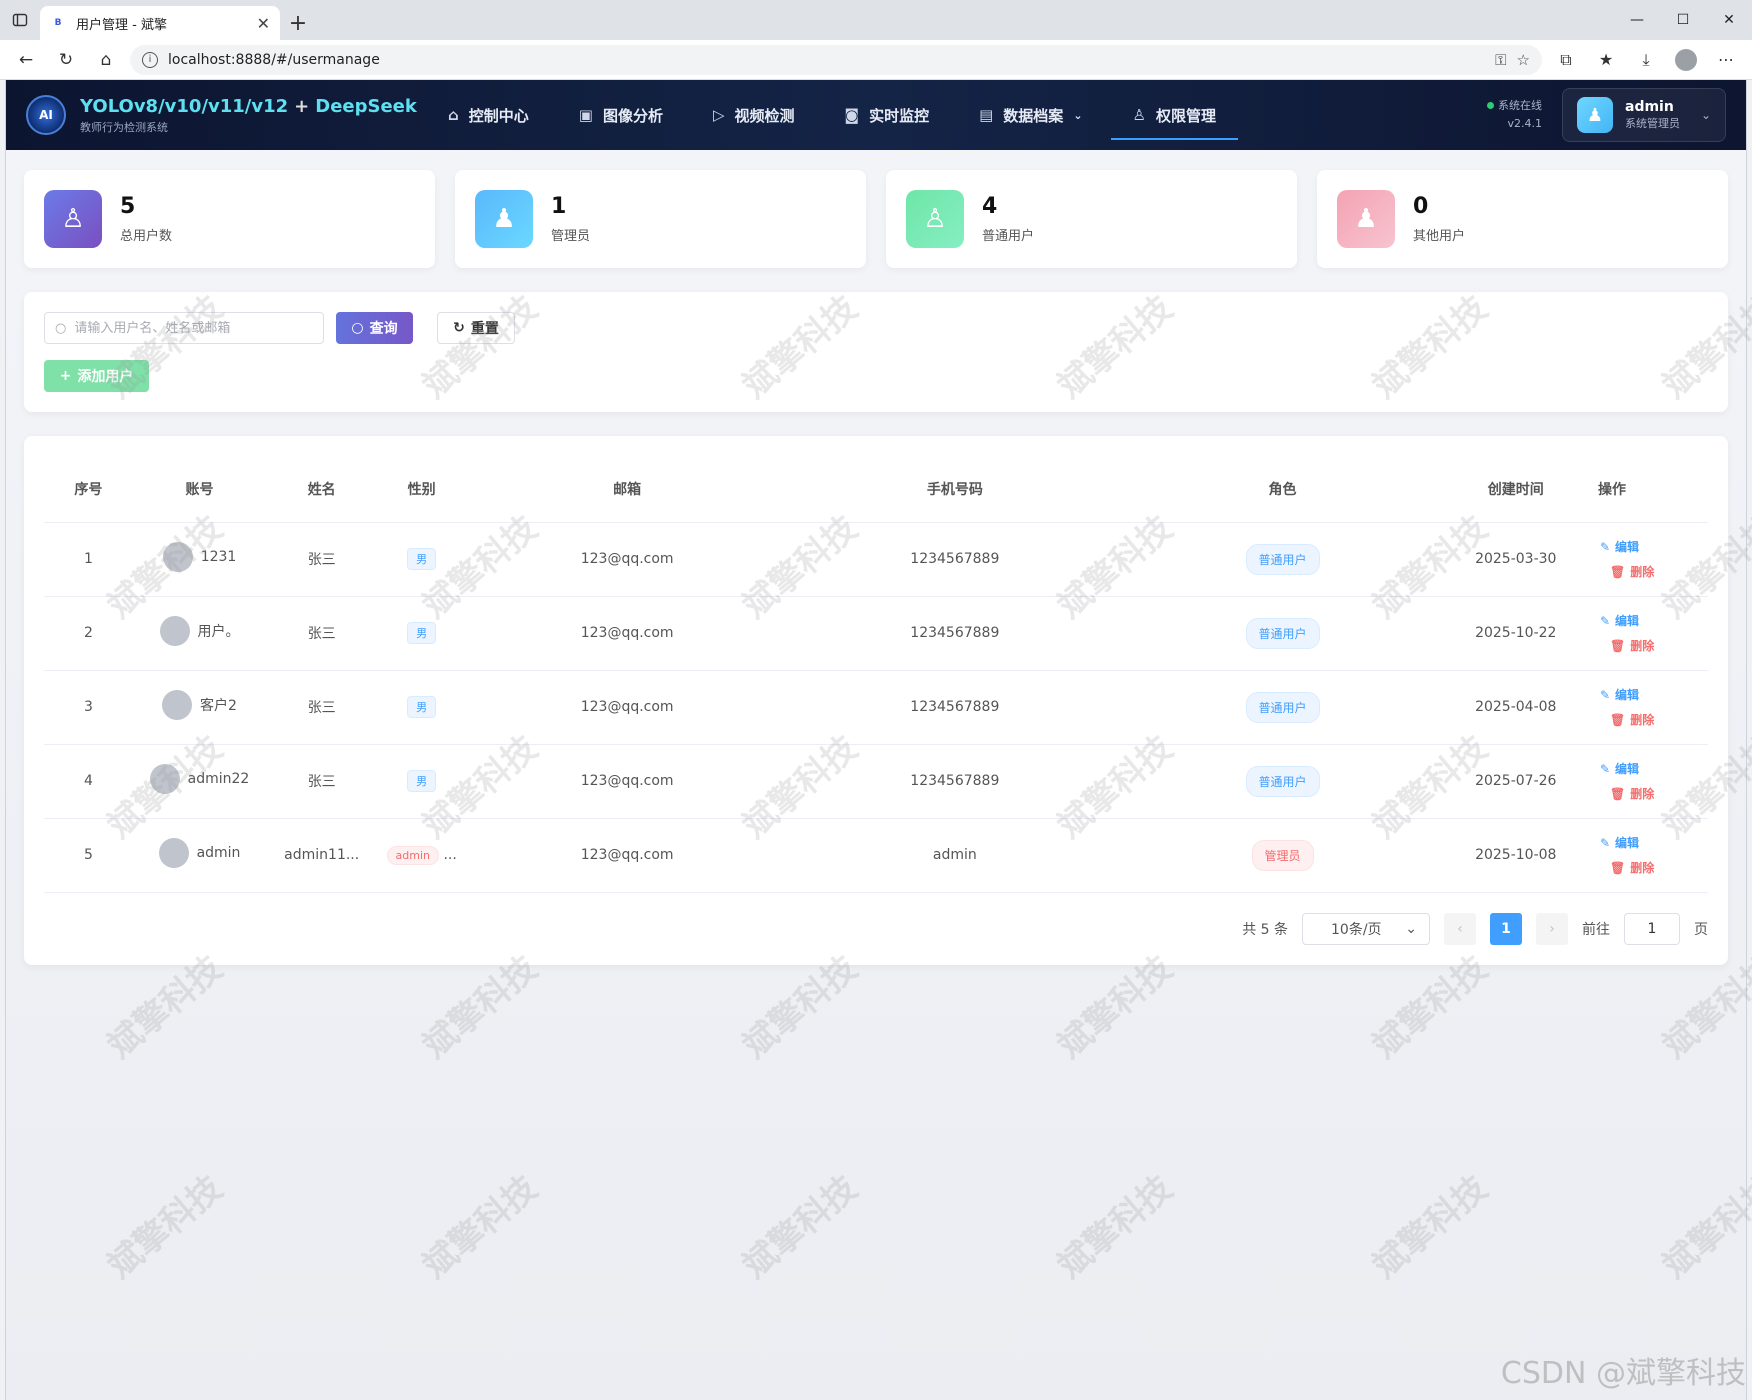 The width and height of the screenshot is (1752, 1400). I want to click on total-count: 共 5 条, so click(1265, 929).